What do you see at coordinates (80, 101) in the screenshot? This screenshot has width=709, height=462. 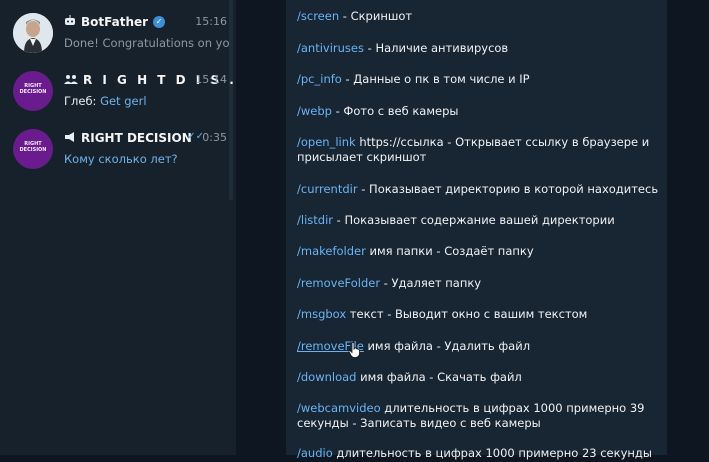 I see `preview-sender: Глеб:` at bounding box center [80, 101].